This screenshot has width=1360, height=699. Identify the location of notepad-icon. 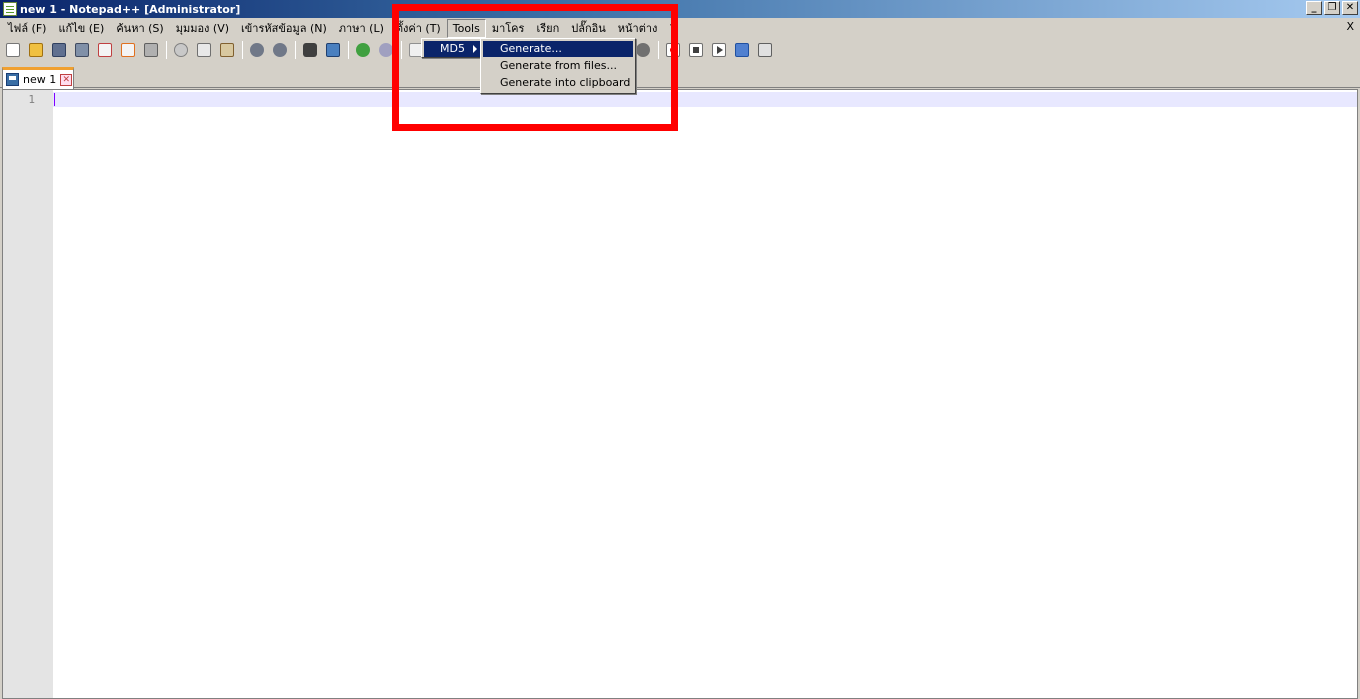
(10, 9).